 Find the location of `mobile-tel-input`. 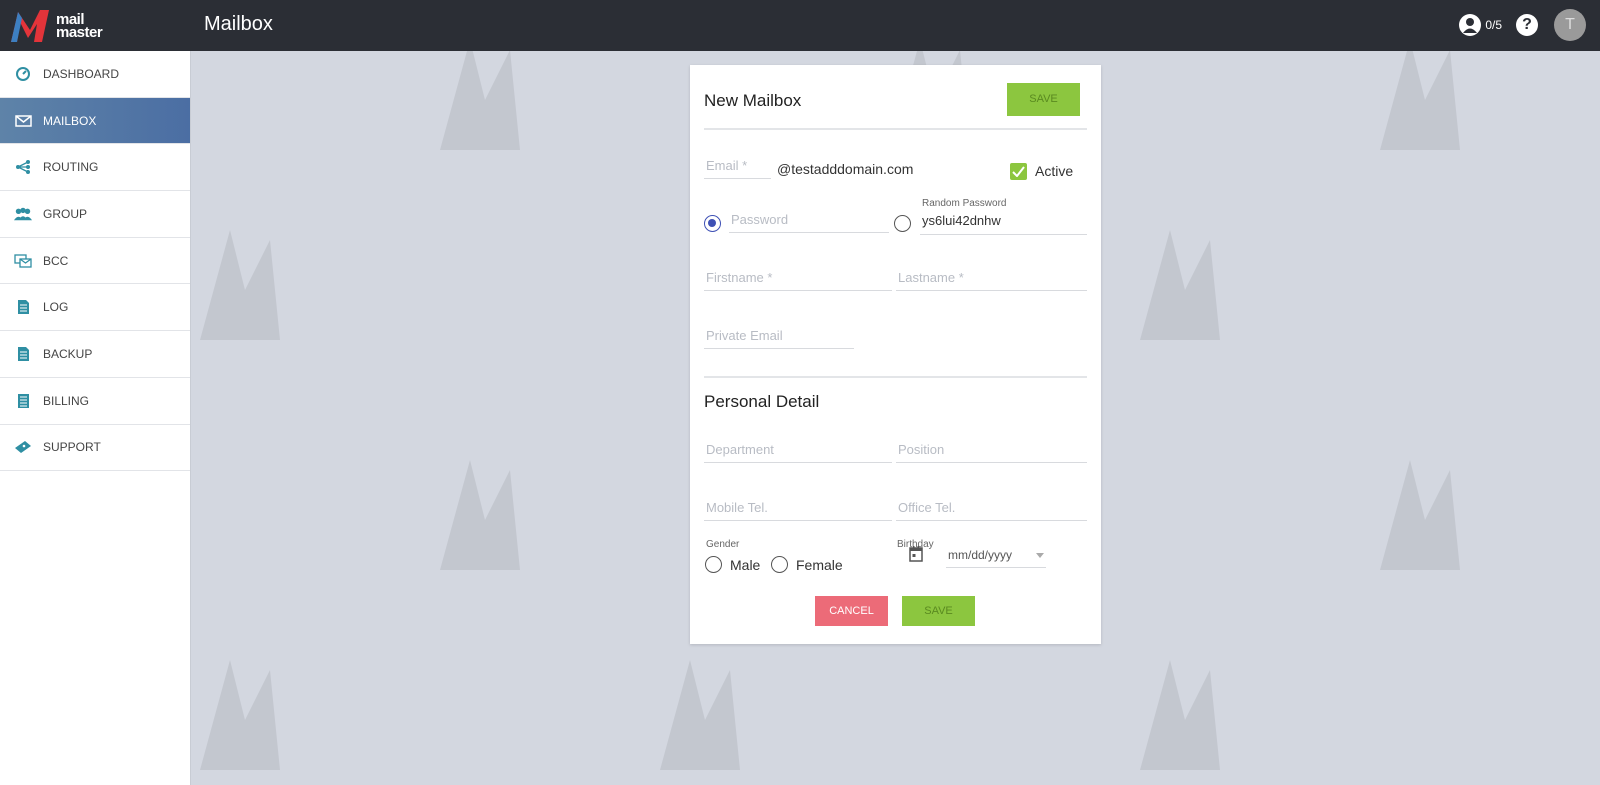

mobile-tel-input is located at coordinates (798, 507).